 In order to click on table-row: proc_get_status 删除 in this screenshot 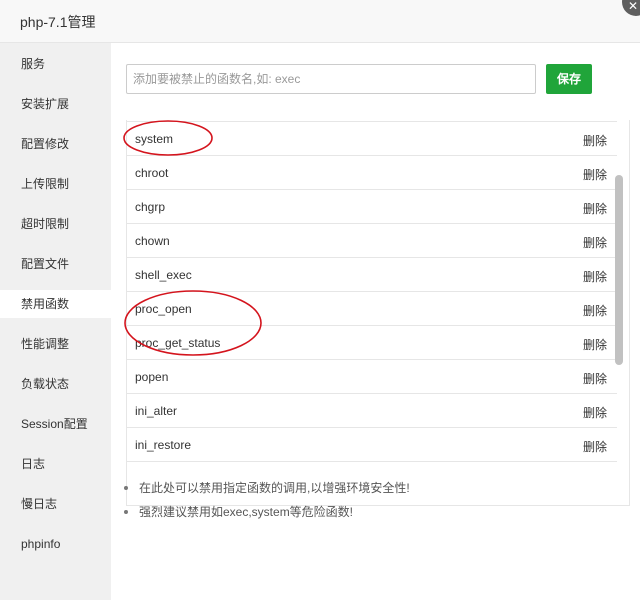, I will do `click(372, 342)`.